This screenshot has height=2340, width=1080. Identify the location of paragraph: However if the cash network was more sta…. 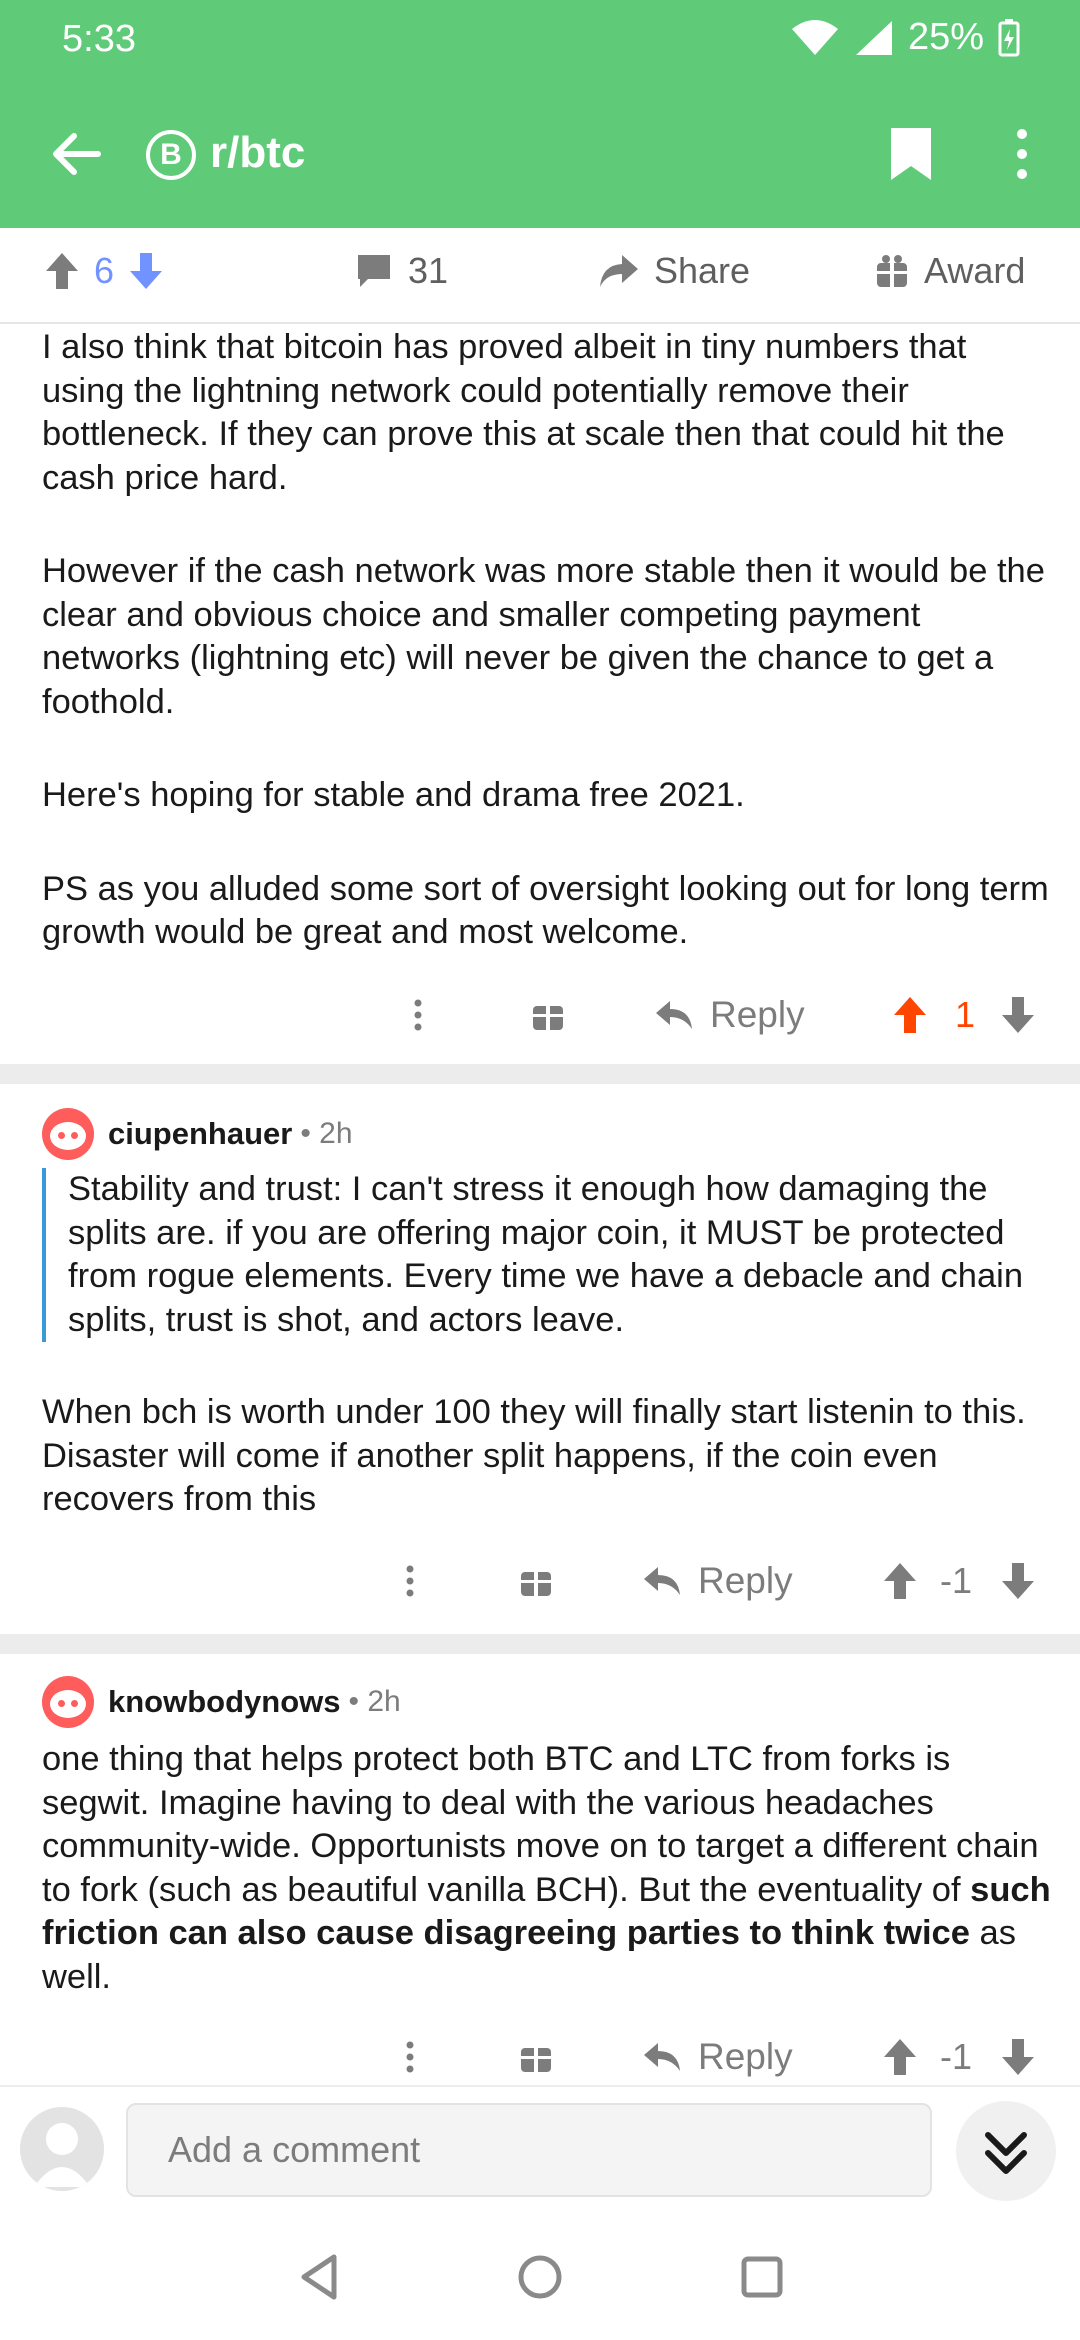
(543, 636).